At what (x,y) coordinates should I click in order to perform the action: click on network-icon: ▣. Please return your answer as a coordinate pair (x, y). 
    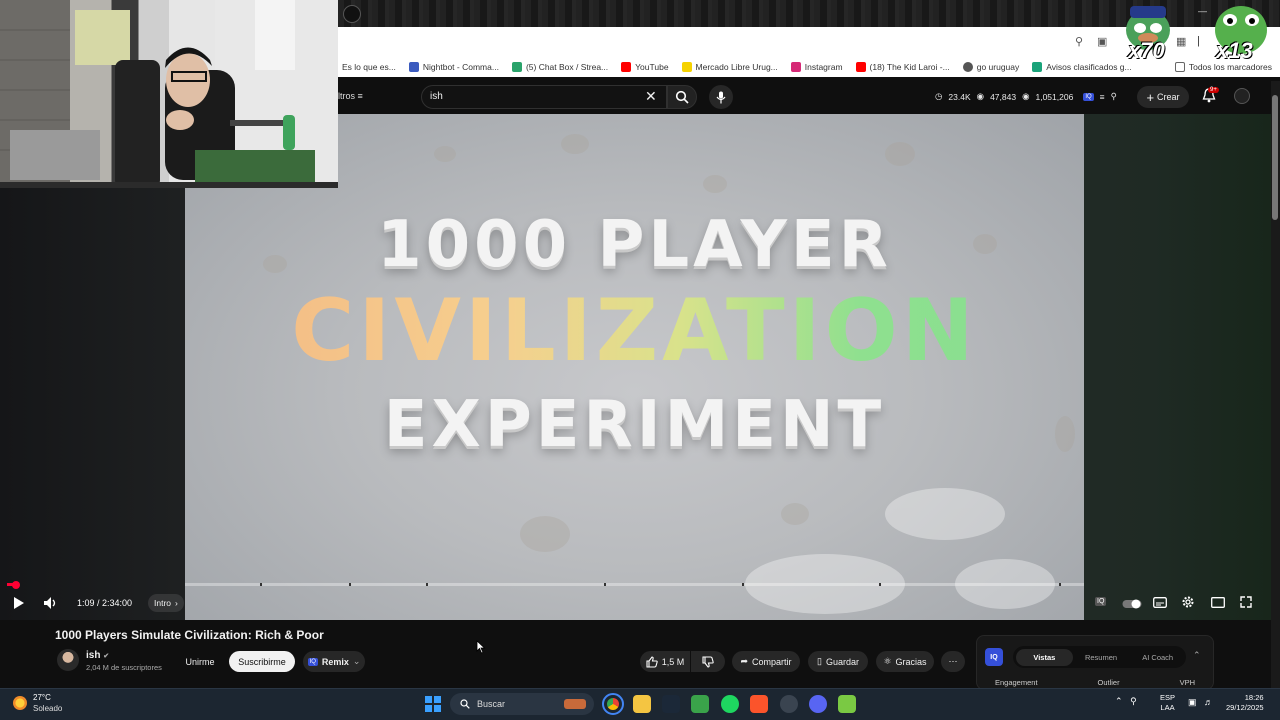
    Looking at the image, I should click on (1192, 702).